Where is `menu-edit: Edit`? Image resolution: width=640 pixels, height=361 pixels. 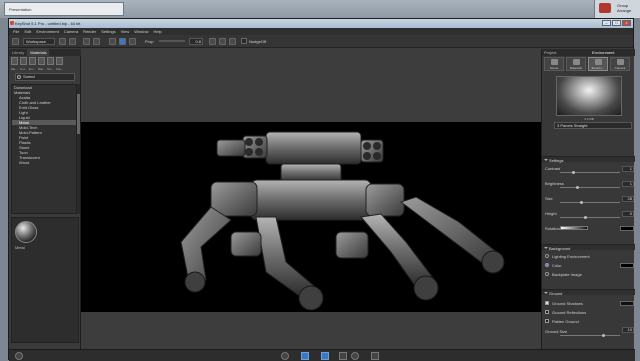 menu-edit: Edit is located at coordinates (27, 31).